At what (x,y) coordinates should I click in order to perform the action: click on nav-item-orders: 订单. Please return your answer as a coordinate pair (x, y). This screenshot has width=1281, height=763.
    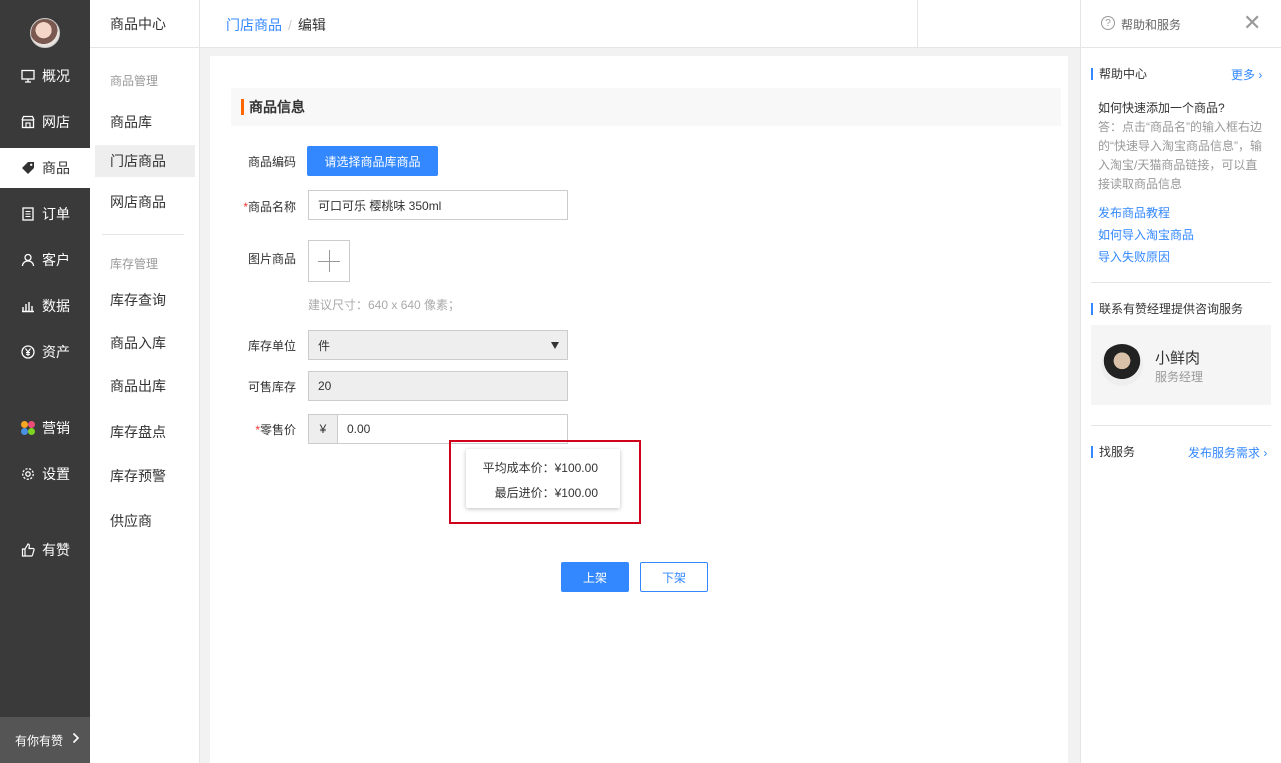
    Looking at the image, I should click on (45, 214).